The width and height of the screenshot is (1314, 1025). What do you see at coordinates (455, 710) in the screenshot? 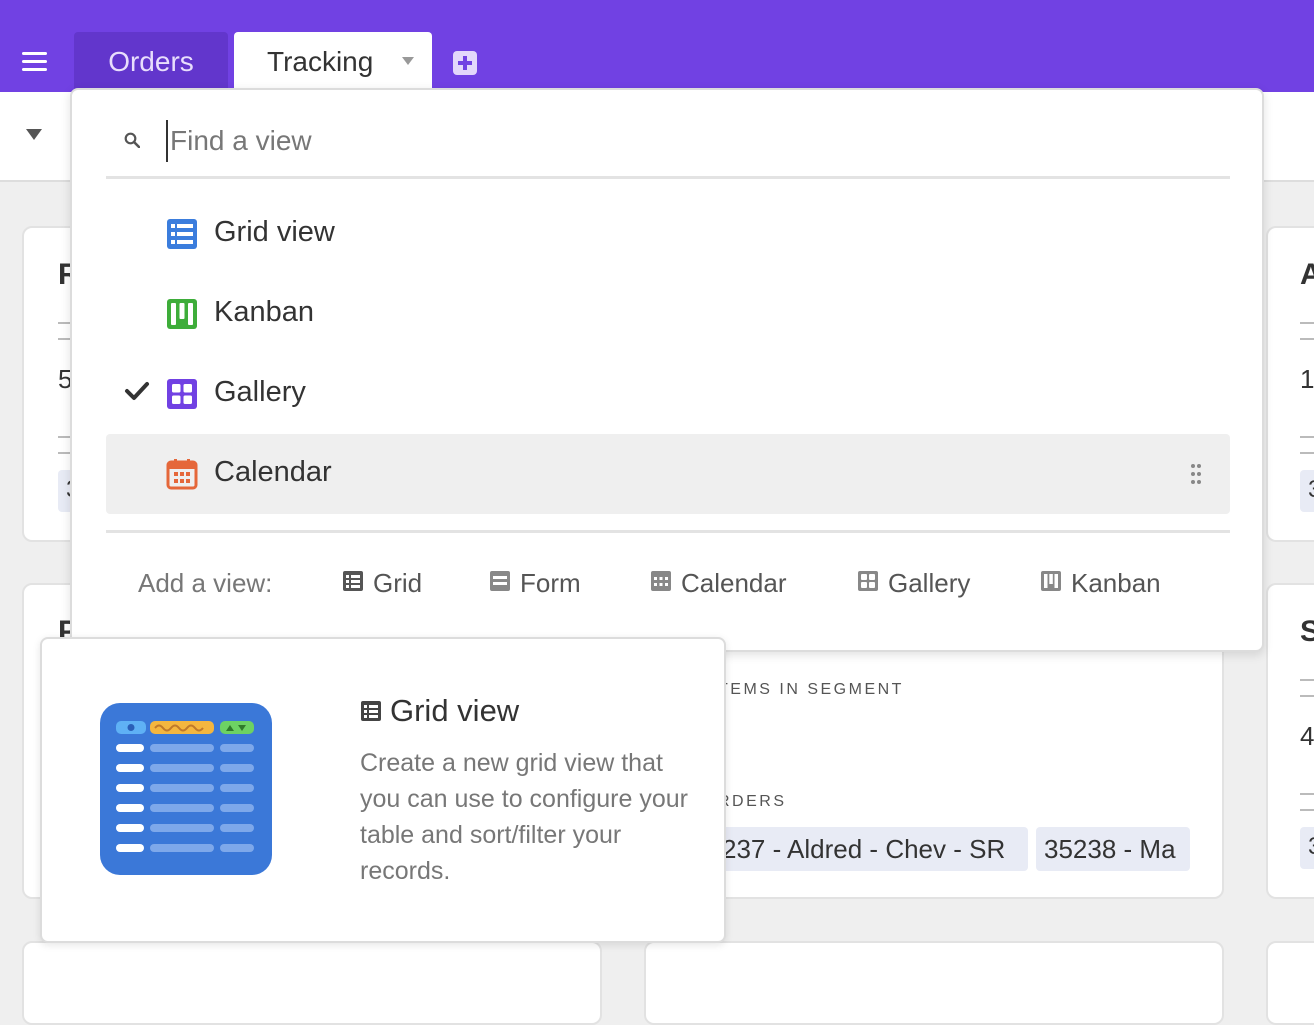
I see `tooltip-title: Grid view` at bounding box center [455, 710].